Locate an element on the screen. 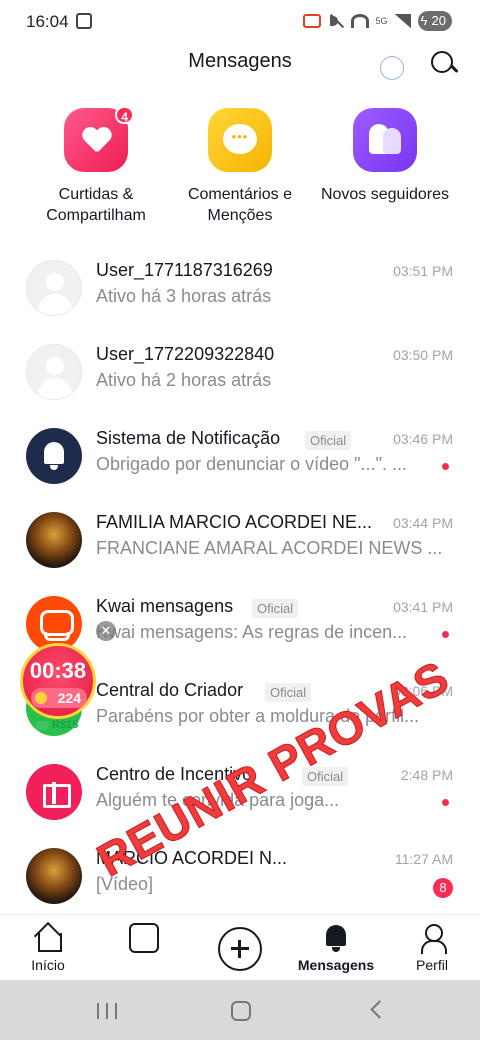 This screenshot has height=1040, width=480. home-button-icon is located at coordinates (241, 1011).